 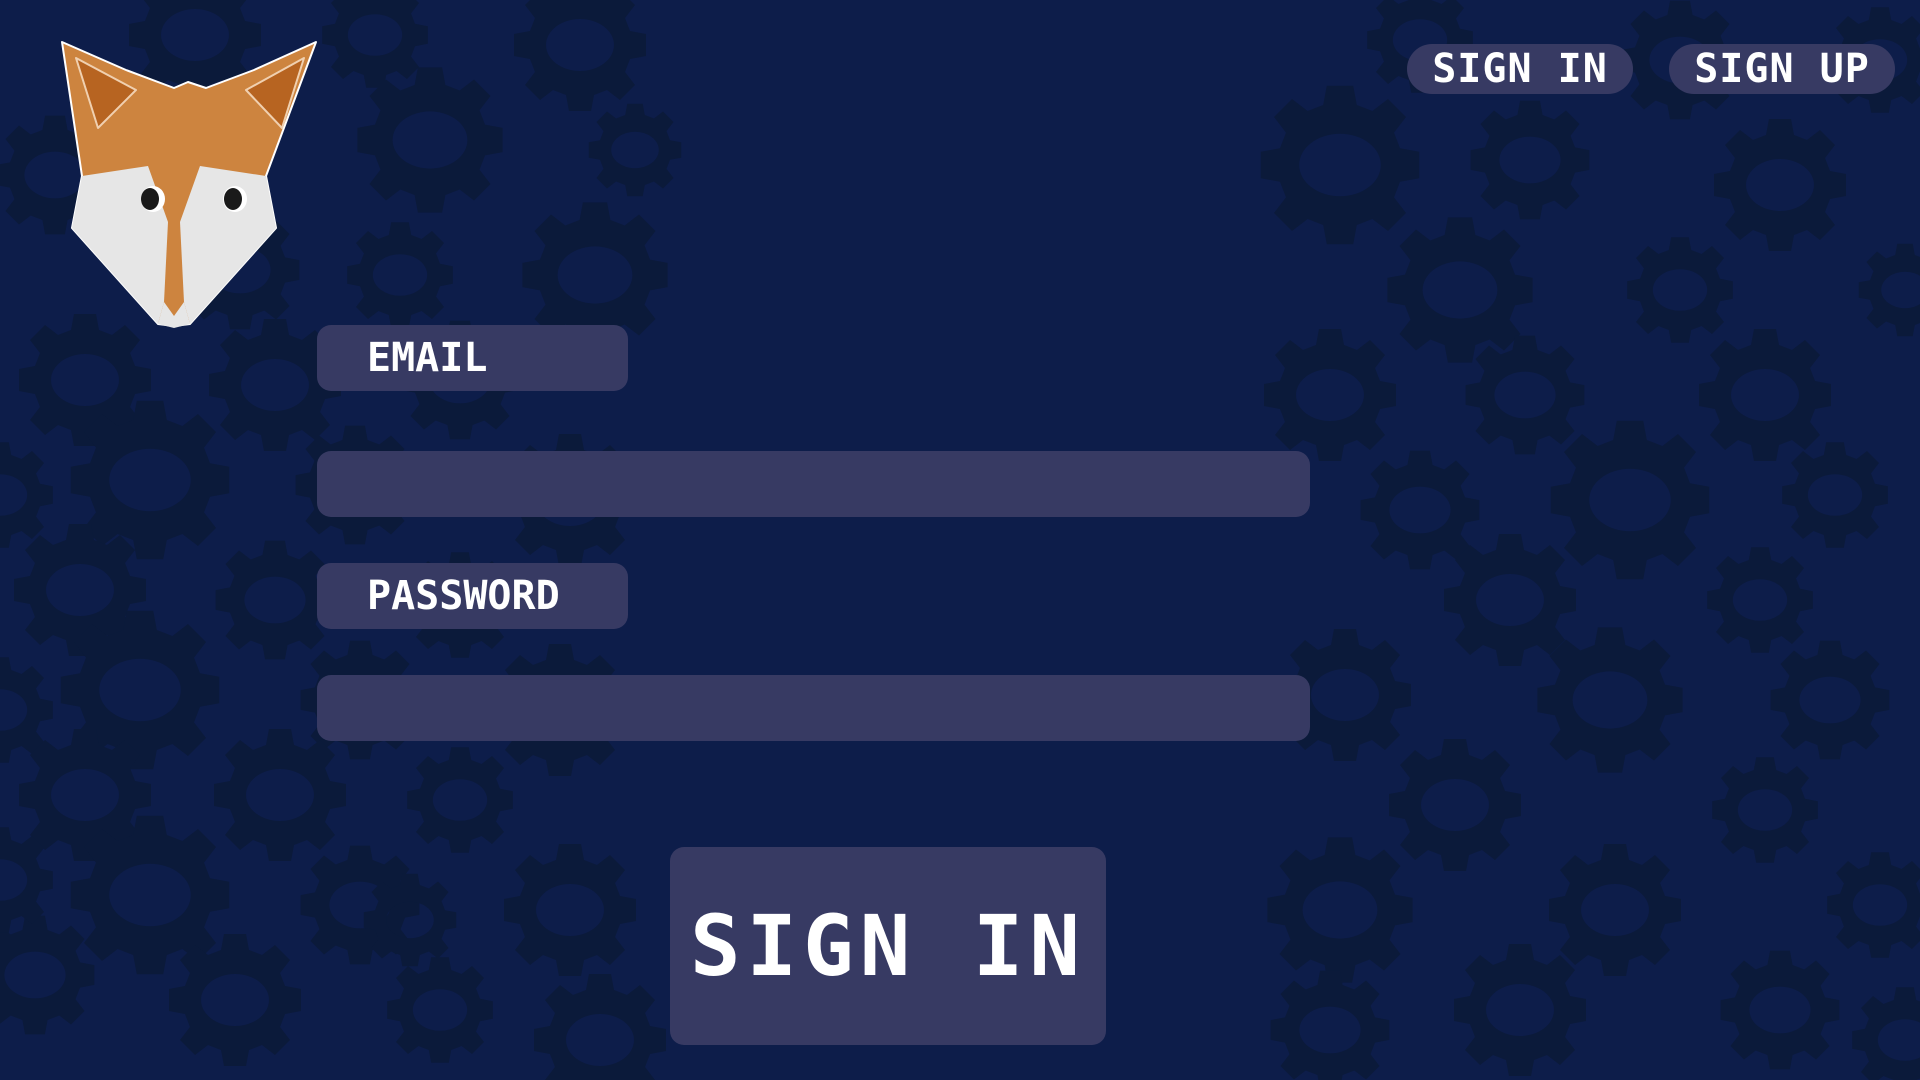 I want to click on password-label: PASSWORD, so click(x=472, y=596).